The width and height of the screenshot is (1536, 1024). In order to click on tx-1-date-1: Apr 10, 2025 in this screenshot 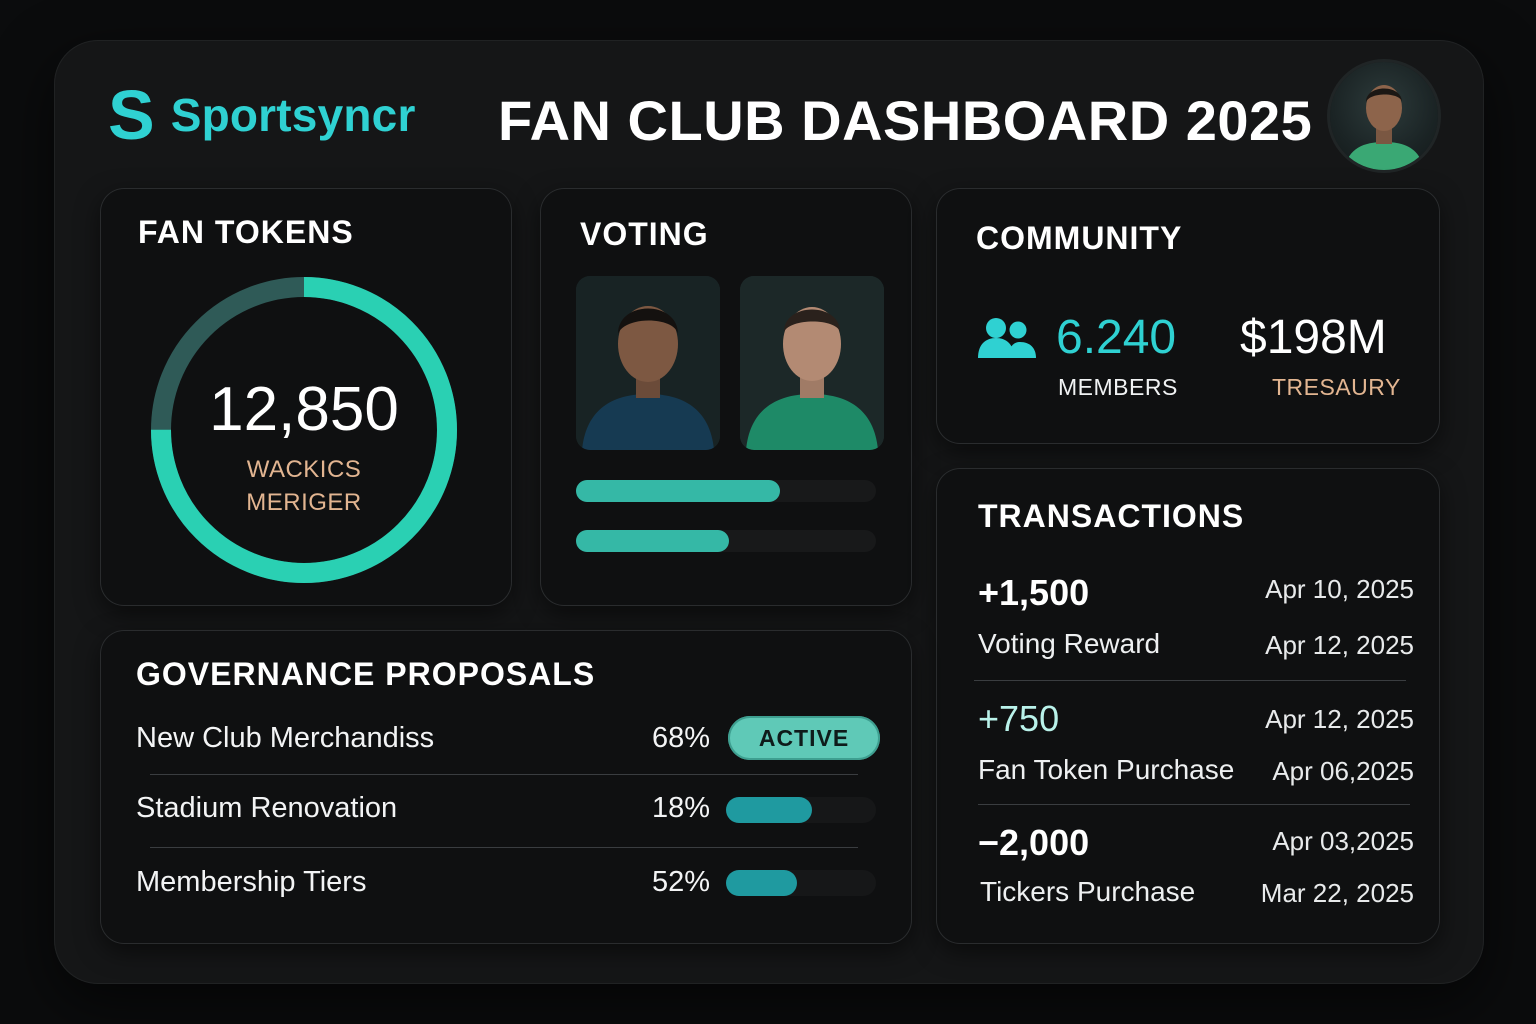, I will do `click(1339, 589)`.